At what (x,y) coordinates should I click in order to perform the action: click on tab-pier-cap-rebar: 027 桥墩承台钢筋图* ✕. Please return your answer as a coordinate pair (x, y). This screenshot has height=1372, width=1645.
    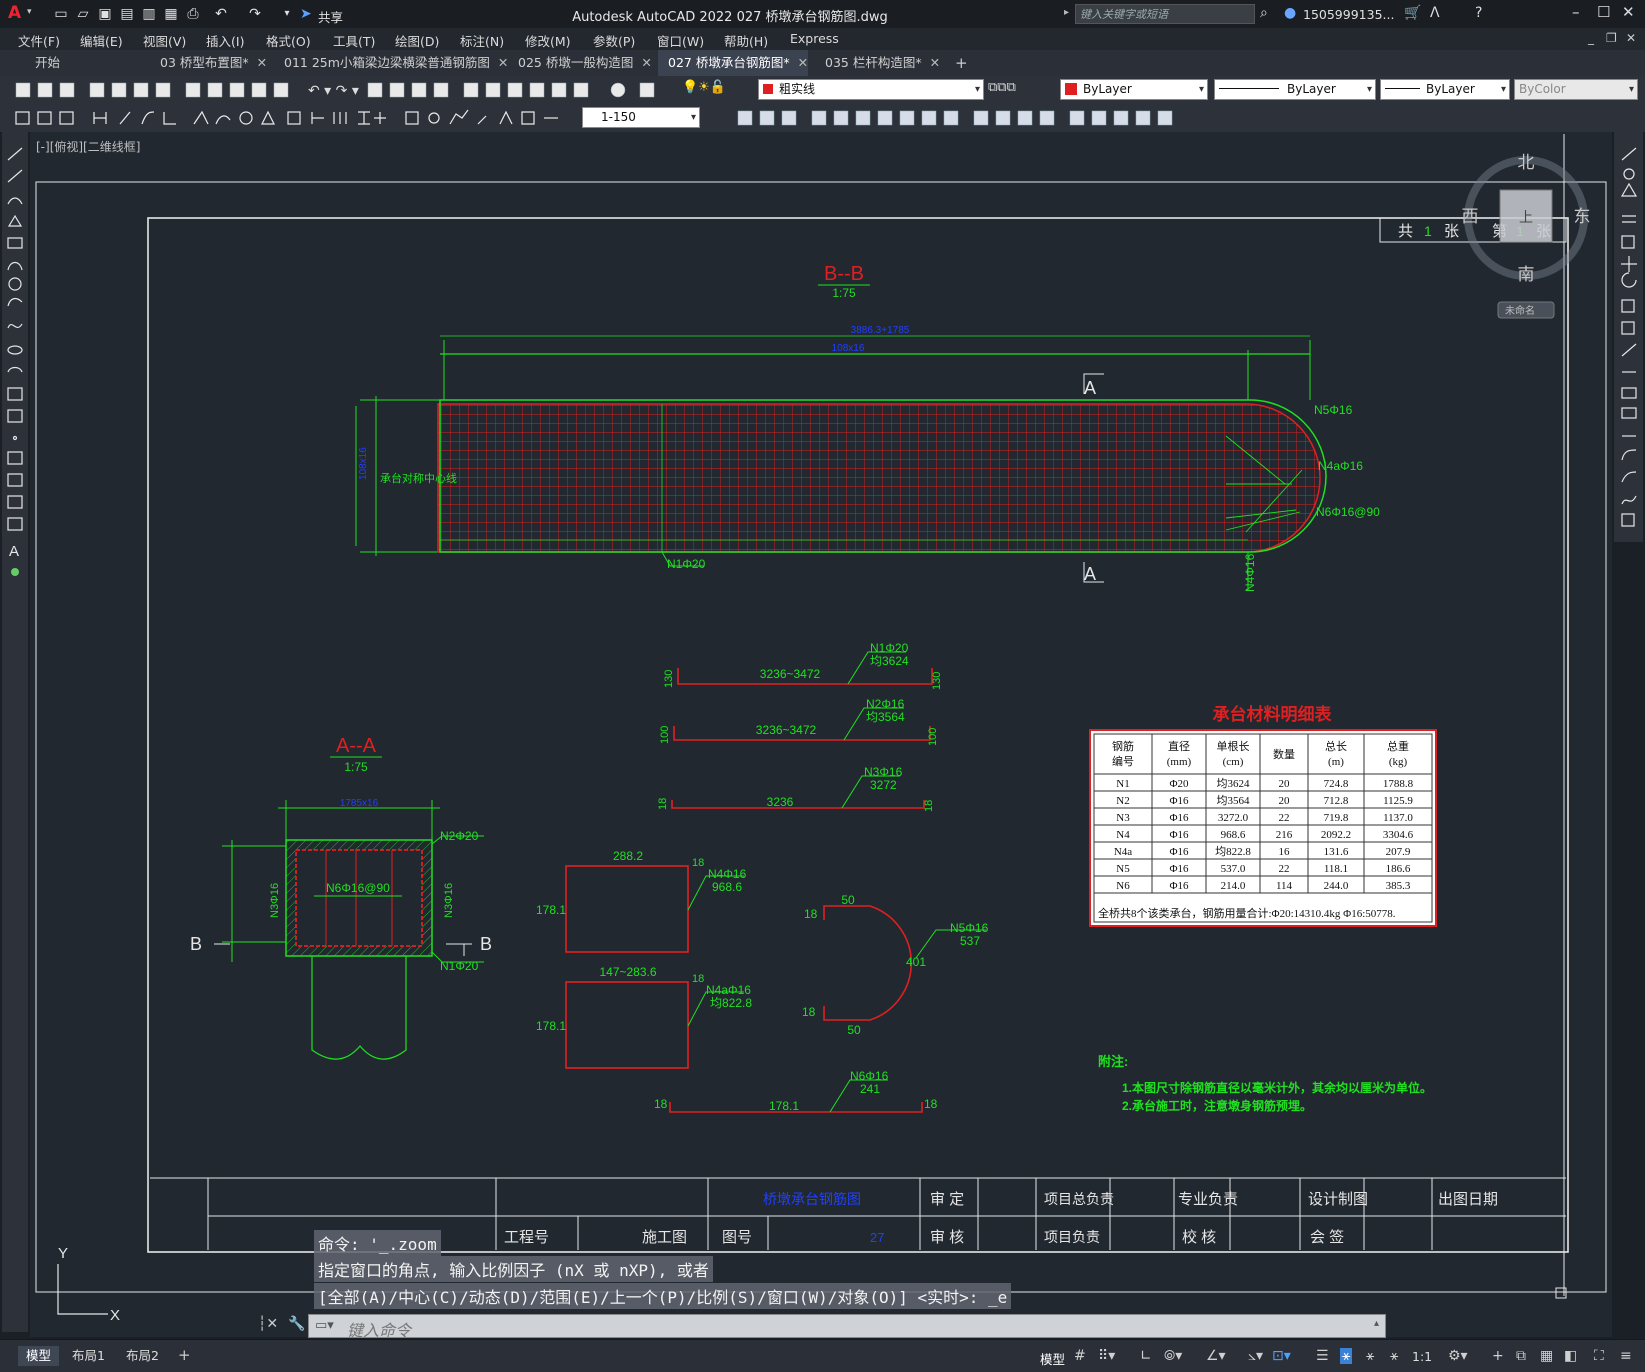
    Looking at the image, I should click on (733, 63).